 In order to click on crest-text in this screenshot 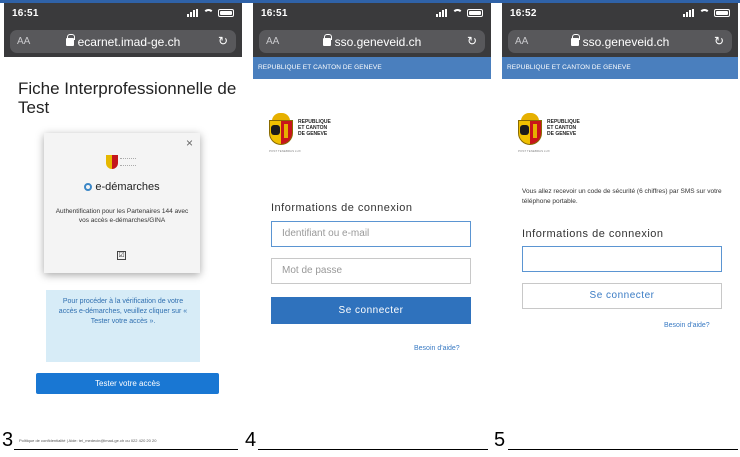, I will do `click(128, 162)`.